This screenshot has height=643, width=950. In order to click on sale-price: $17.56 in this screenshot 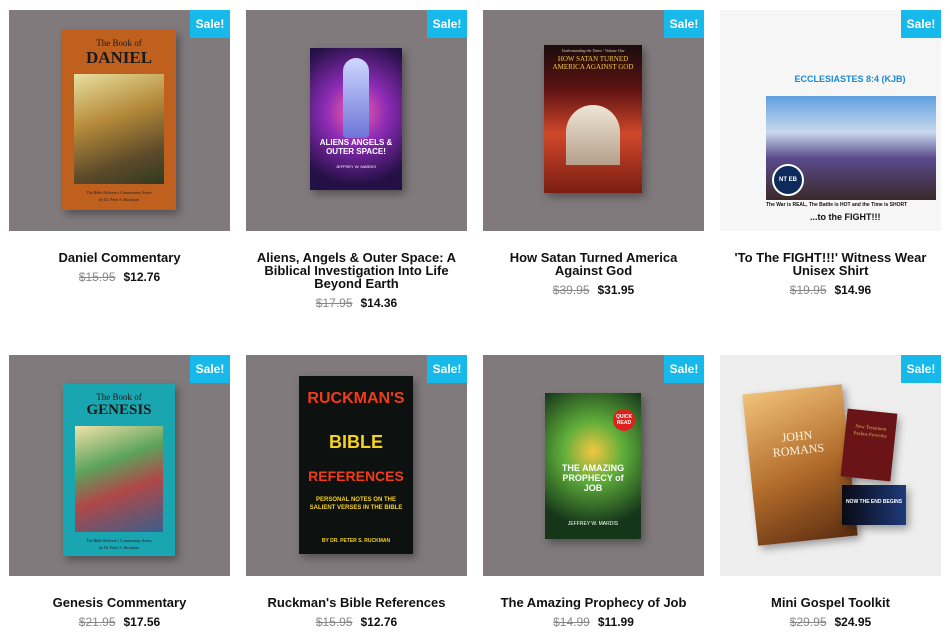, I will do `click(142, 622)`.